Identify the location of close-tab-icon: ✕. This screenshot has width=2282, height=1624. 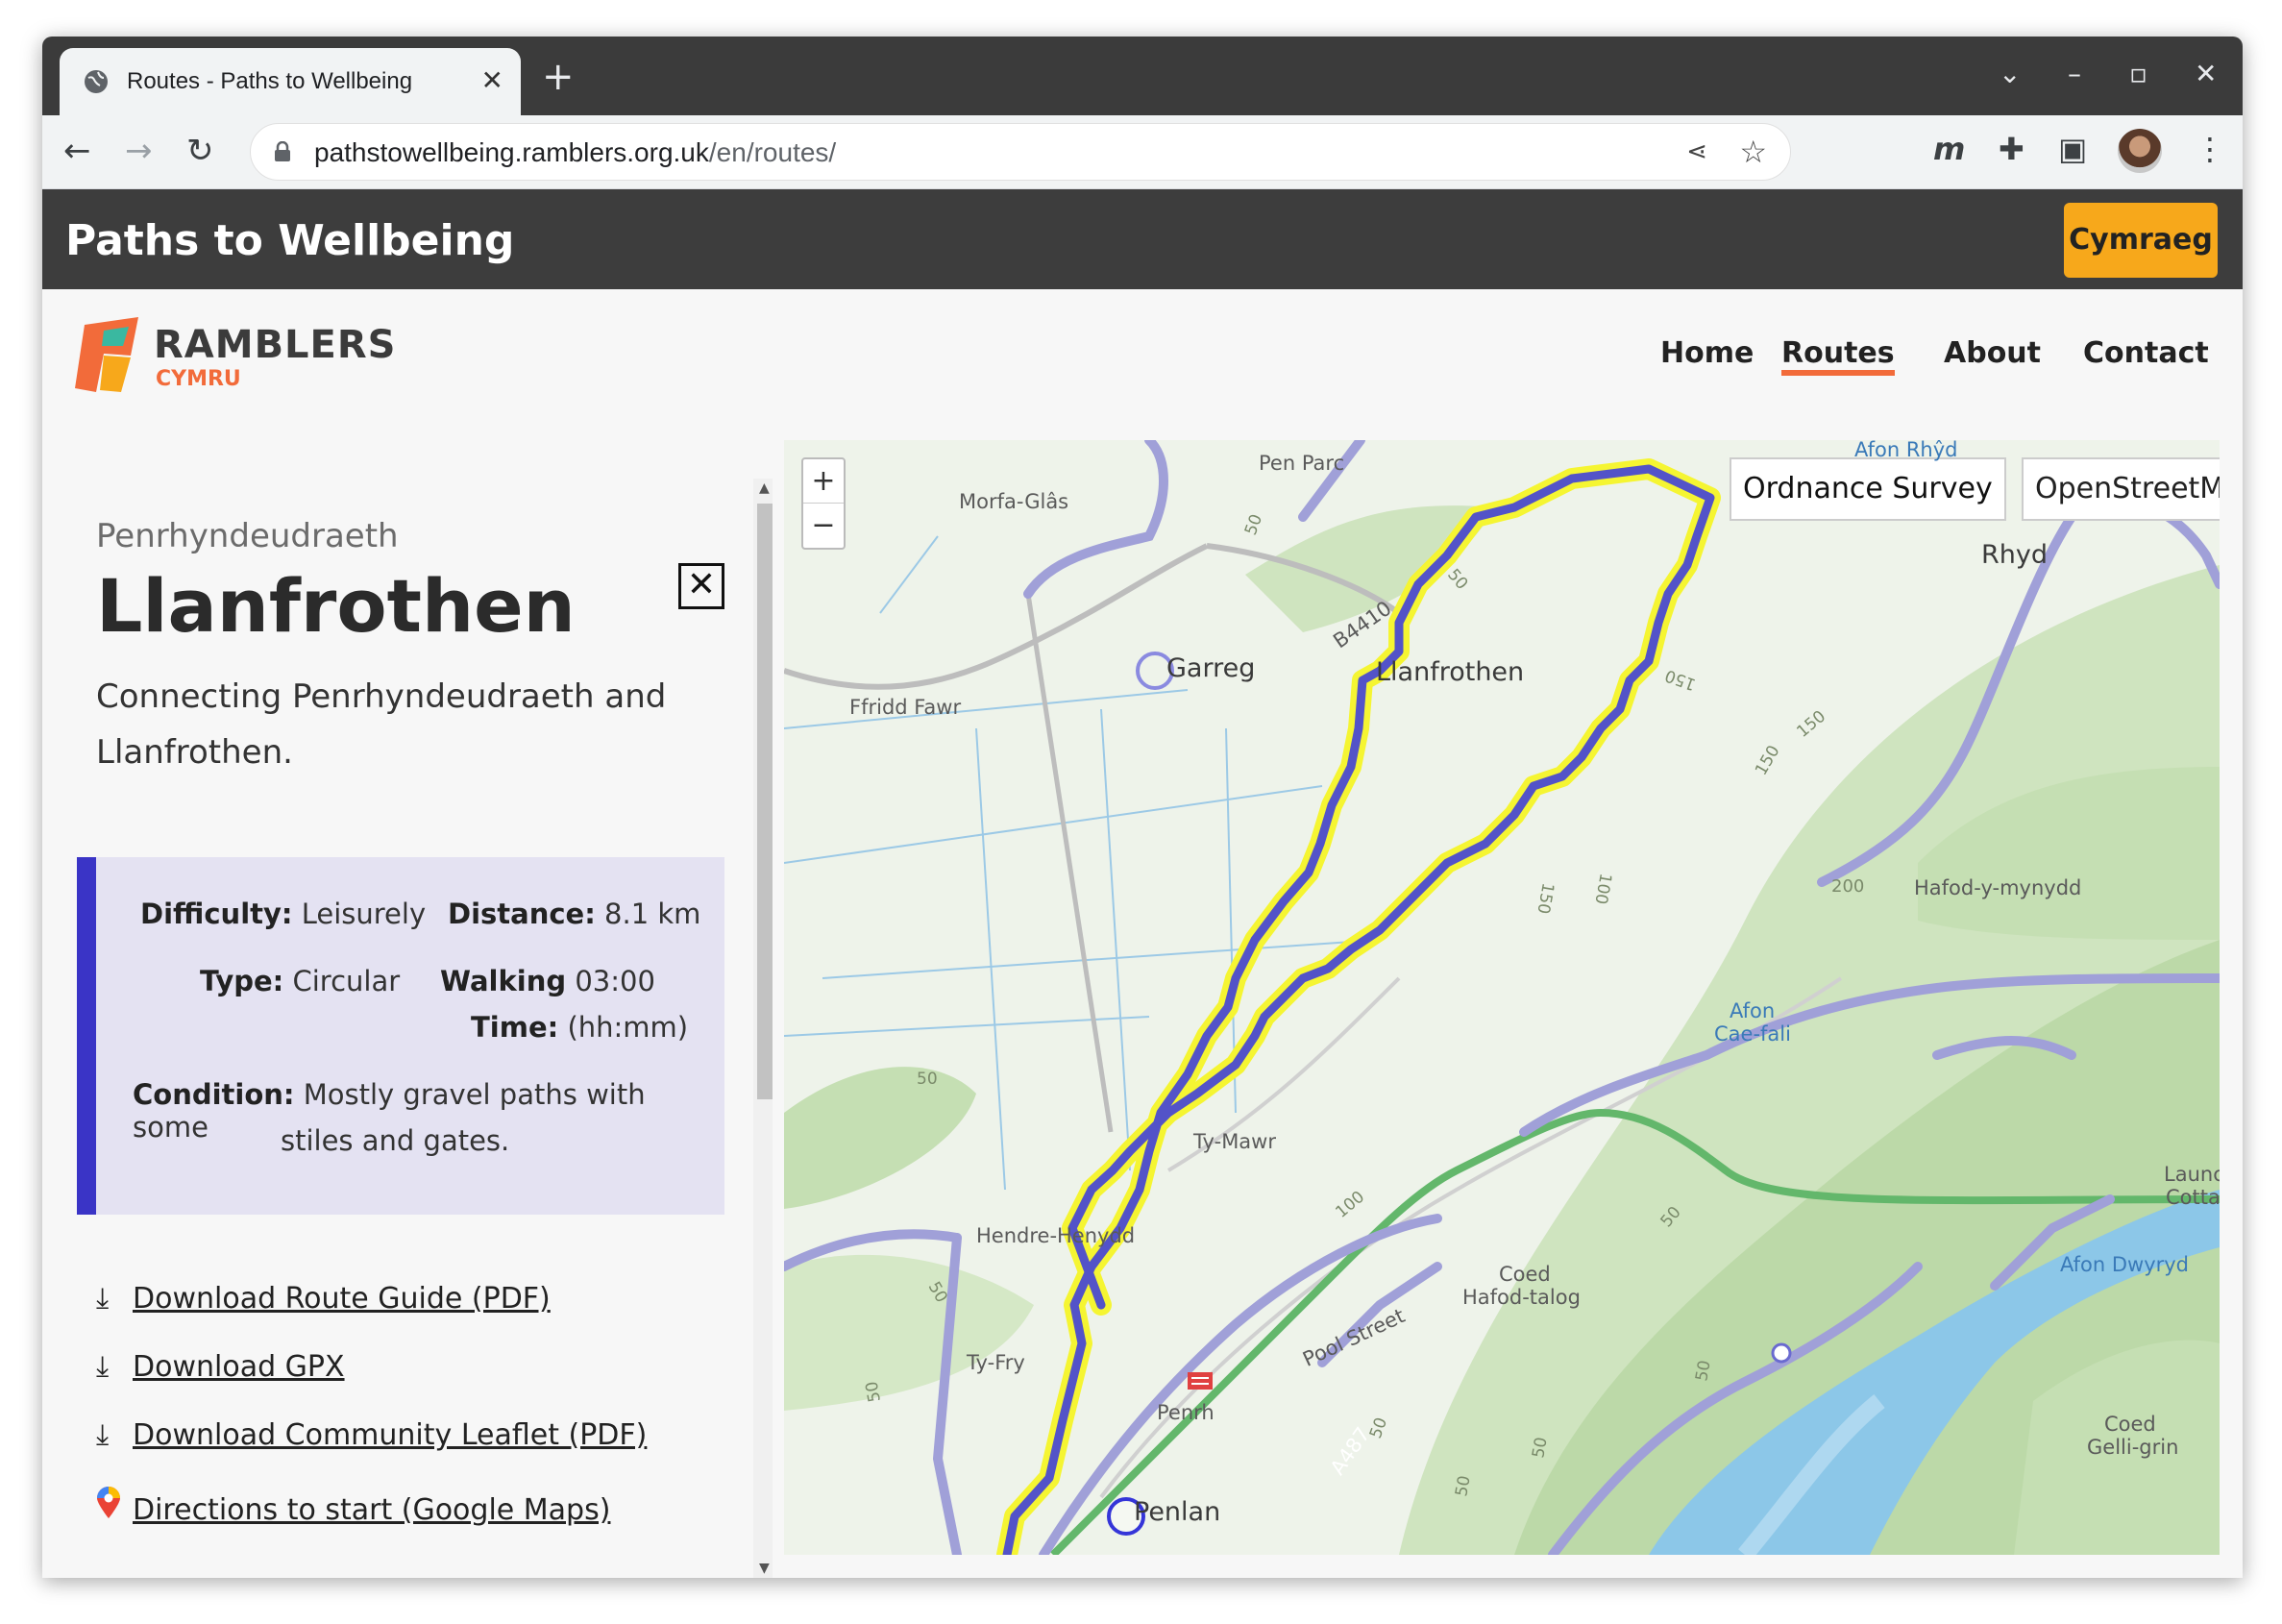
(492, 81).